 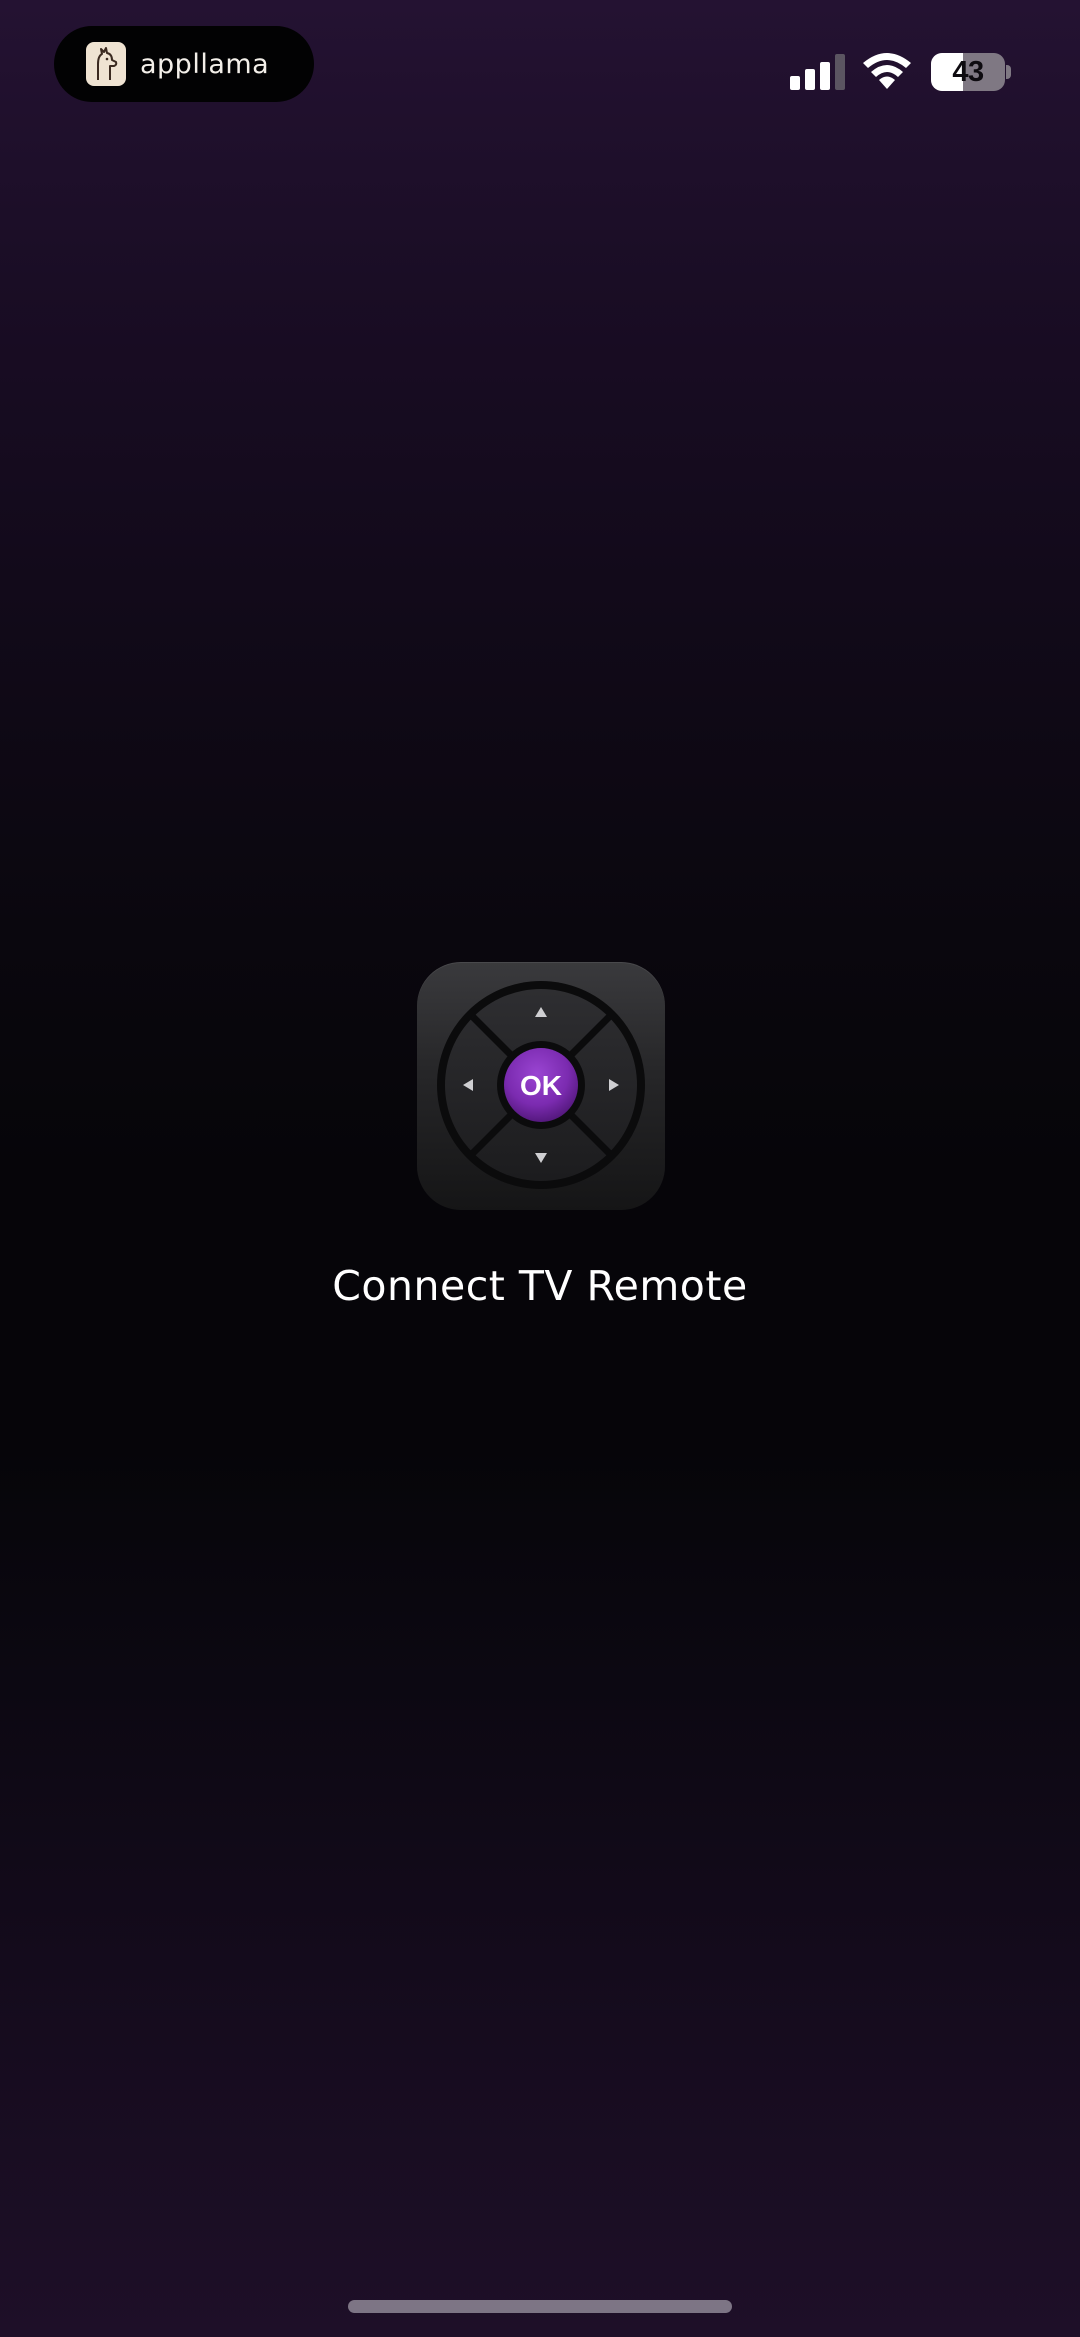 I want to click on ok-label: OK, so click(x=541, y=1085).